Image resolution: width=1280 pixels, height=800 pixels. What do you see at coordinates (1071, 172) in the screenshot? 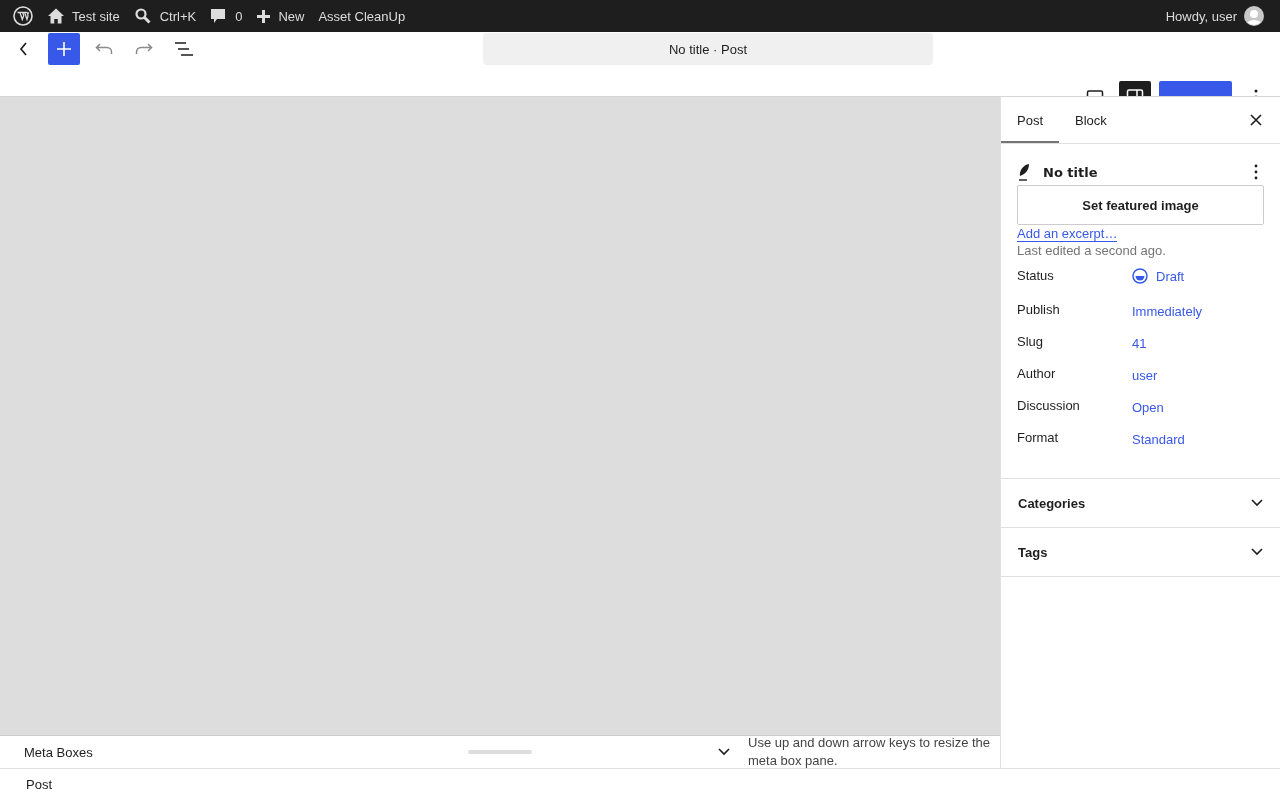
I see `post-title: No title` at bounding box center [1071, 172].